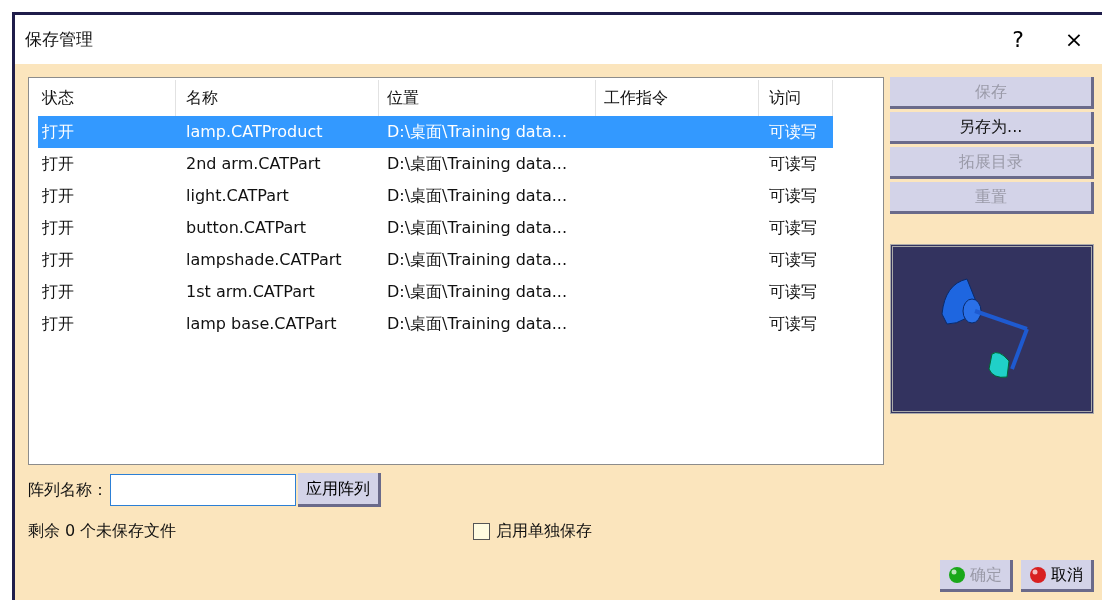 This screenshot has height=600, width=1102. I want to click on table-row: 打开 1st arm.CATPart D:\桌面\Training data... 可读写, so click(435, 292).